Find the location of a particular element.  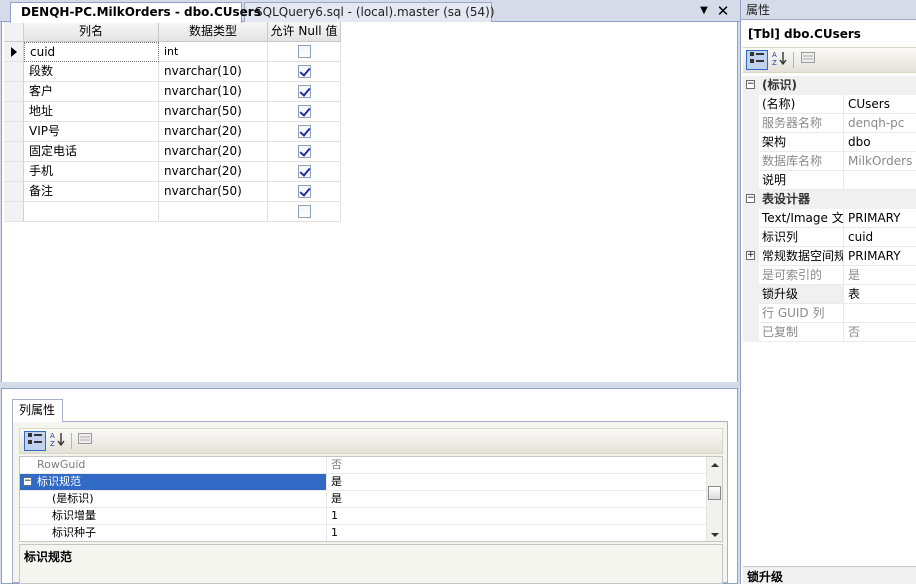

column-property-value: 否 is located at coordinates (516, 465).